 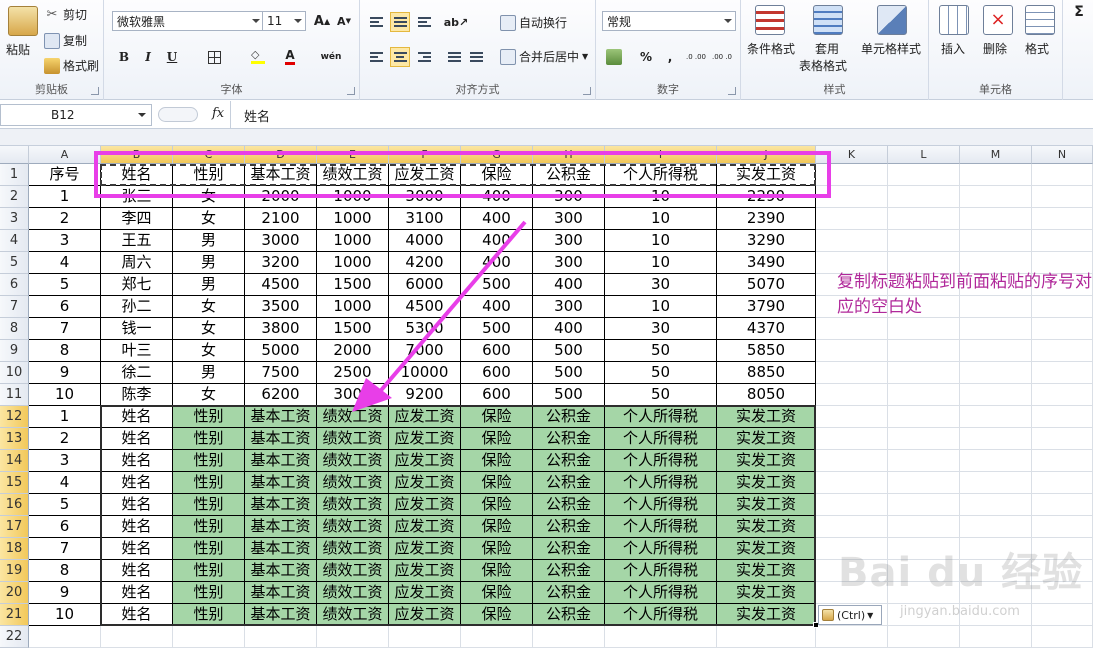 I want to click on row-header-8: 8, so click(x=14, y=329).